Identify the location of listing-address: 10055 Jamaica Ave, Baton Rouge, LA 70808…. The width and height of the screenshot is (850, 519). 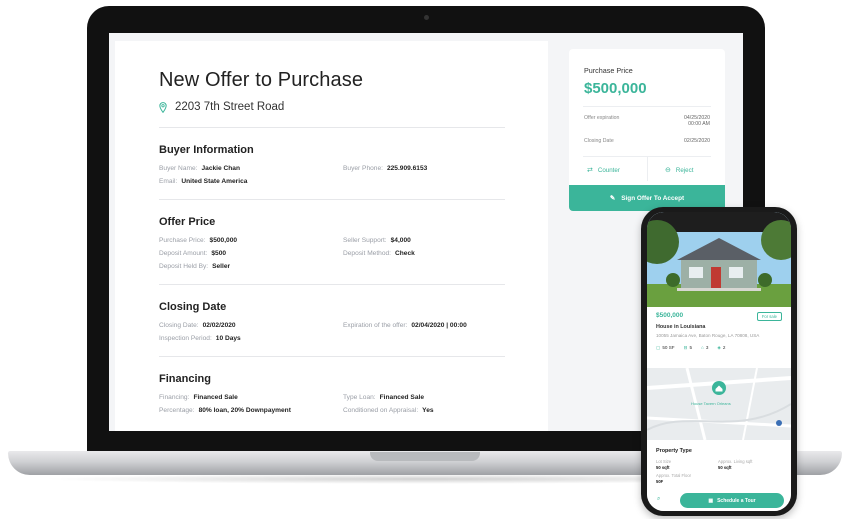
(708, 335).